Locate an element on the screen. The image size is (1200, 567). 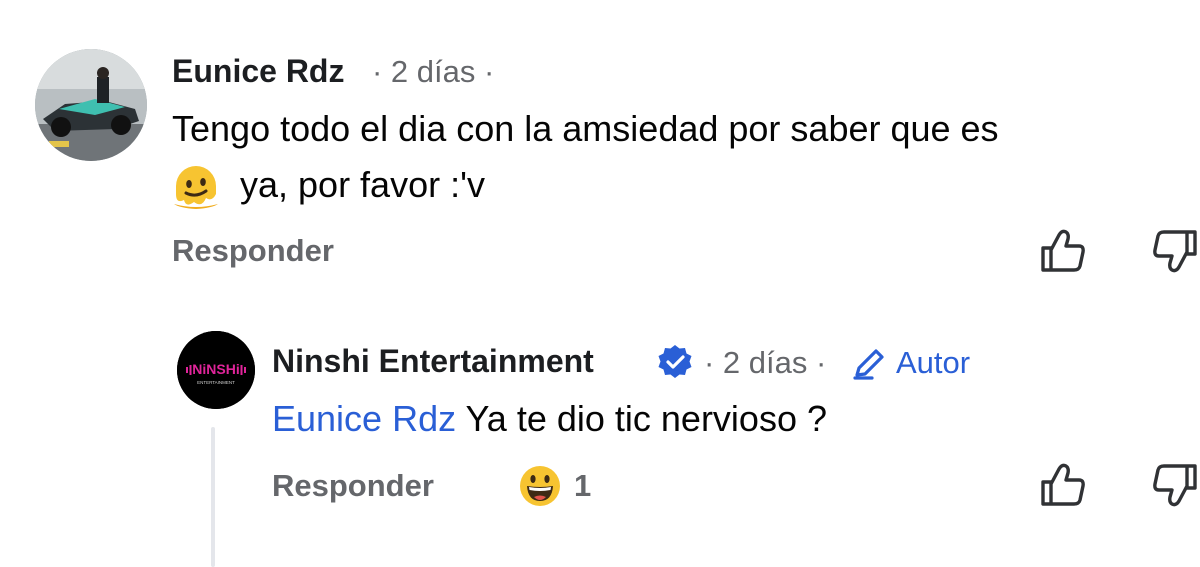
comment-text-line2: ya, por favor :'v is located at coordinates (362, 184).